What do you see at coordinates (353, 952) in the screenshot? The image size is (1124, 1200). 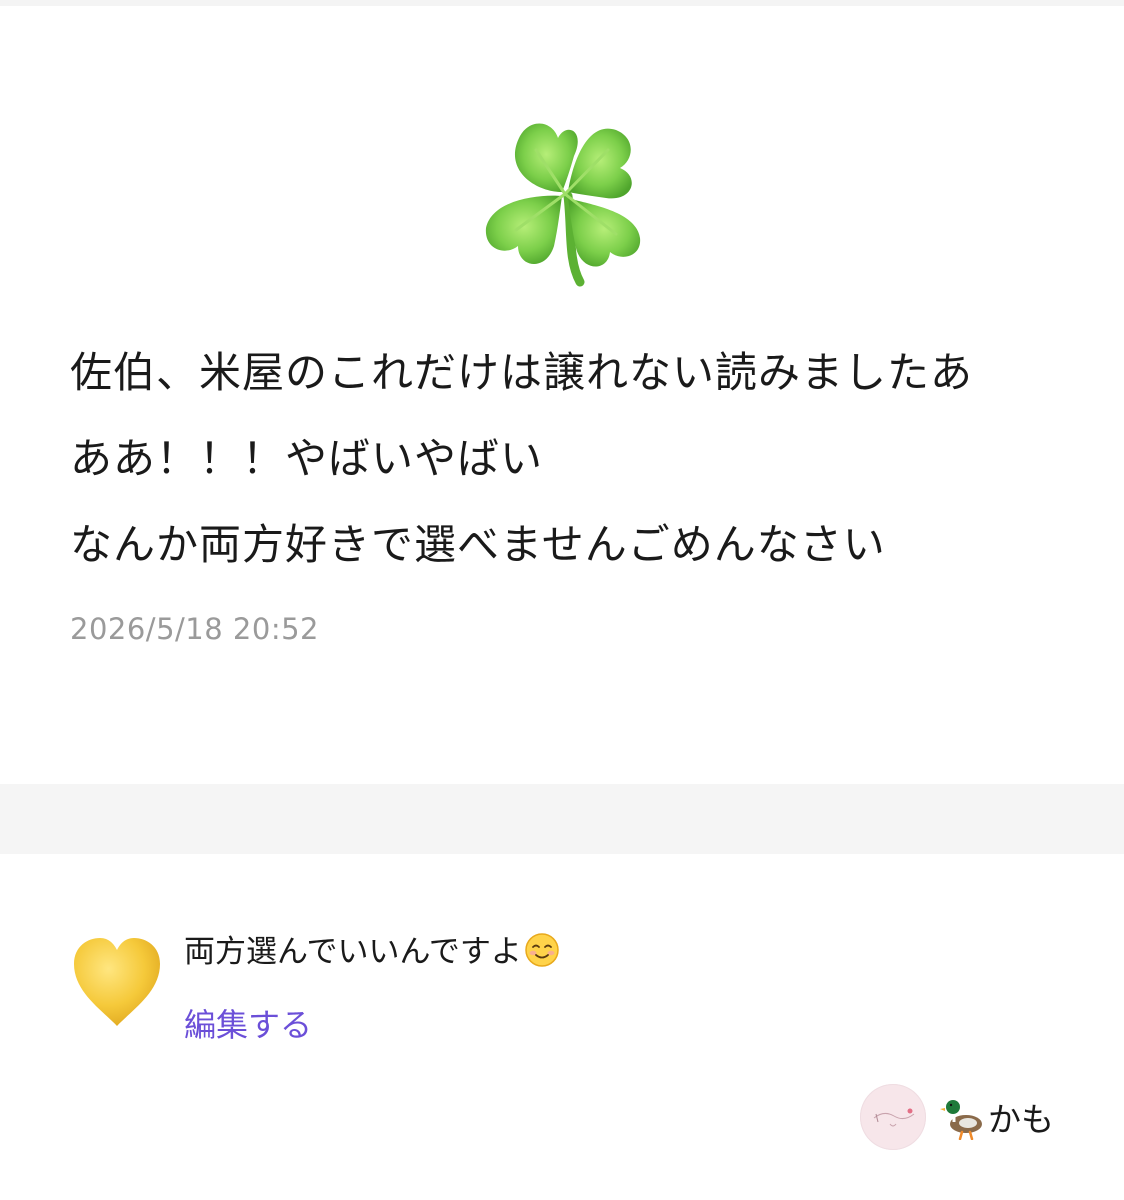 I see `reply-text-label: 両方選んでいいんですよ` at bounding box center [353, 952].